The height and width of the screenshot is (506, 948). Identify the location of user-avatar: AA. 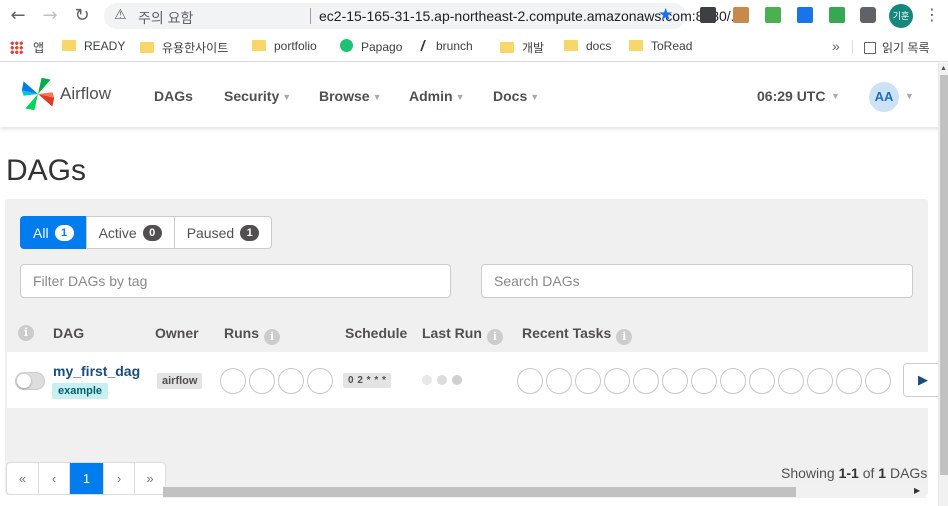
(884, 97).